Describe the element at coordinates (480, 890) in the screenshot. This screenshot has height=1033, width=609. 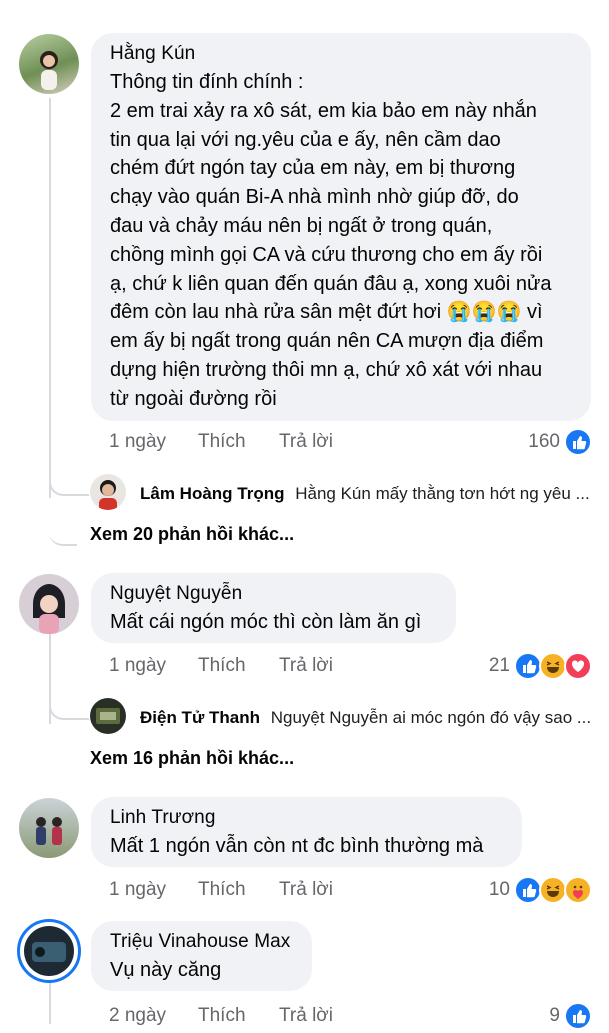
I see `reaction-count: 10` at that location.